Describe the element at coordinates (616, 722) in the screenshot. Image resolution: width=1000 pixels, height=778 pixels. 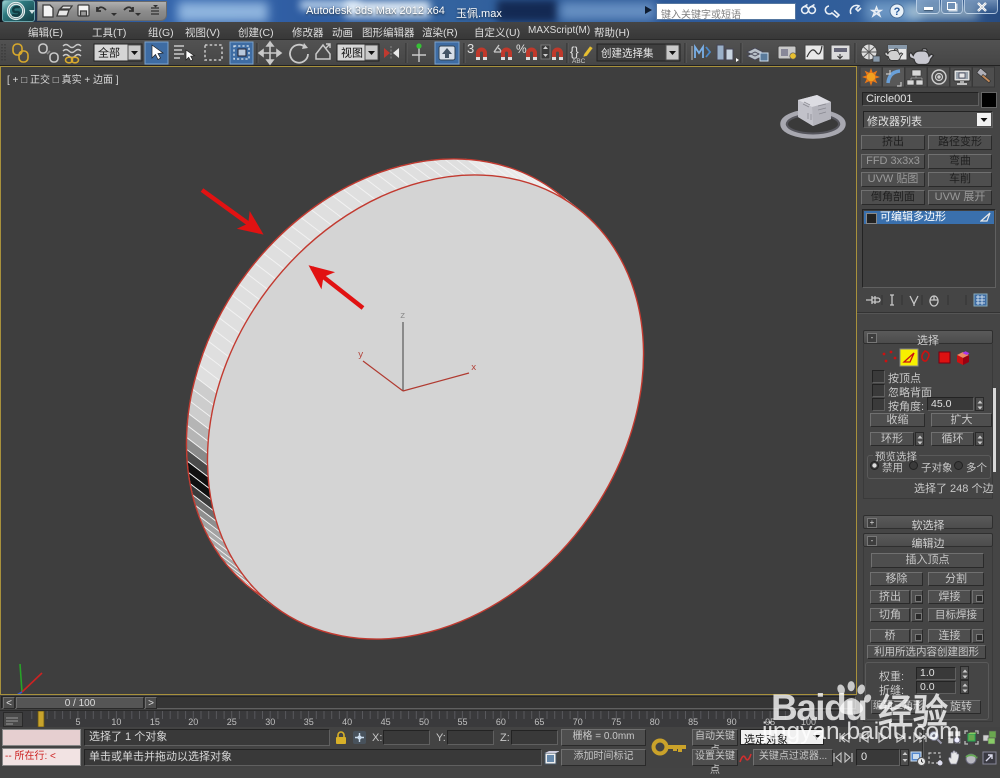
I see `svg-text: 75` at that location.